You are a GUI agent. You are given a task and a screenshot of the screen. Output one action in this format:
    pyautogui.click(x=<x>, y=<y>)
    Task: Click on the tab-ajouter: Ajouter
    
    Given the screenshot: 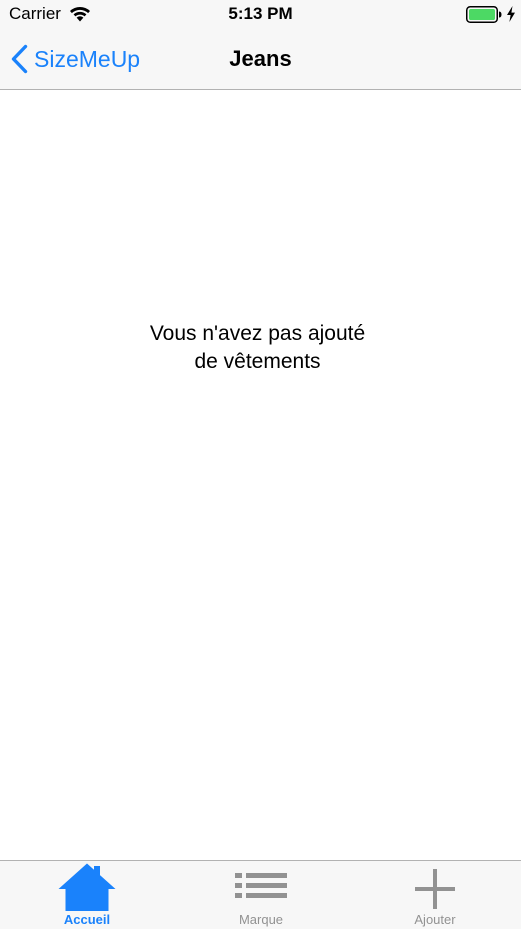 What is the action you would take?
    pyautogui.click(x=434, y=895)
    